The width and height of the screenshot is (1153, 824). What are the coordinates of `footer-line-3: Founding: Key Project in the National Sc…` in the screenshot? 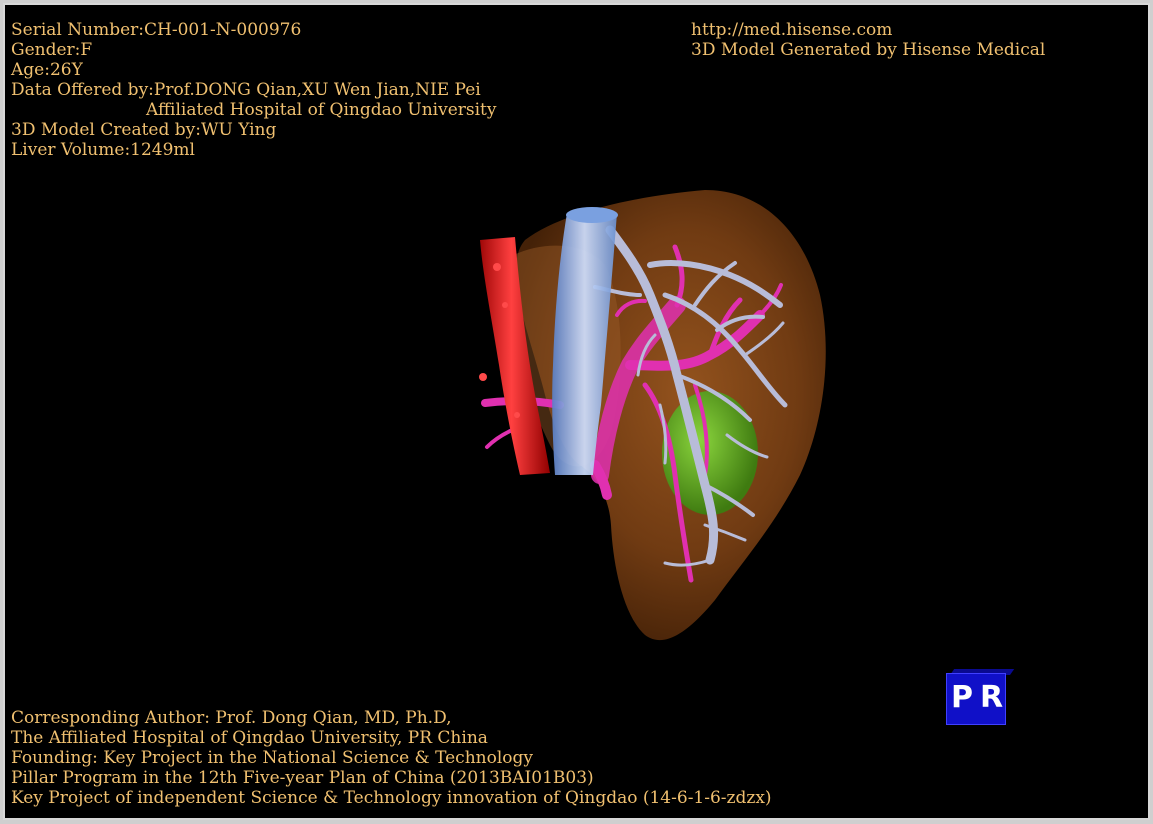 It's located at (272, 758).